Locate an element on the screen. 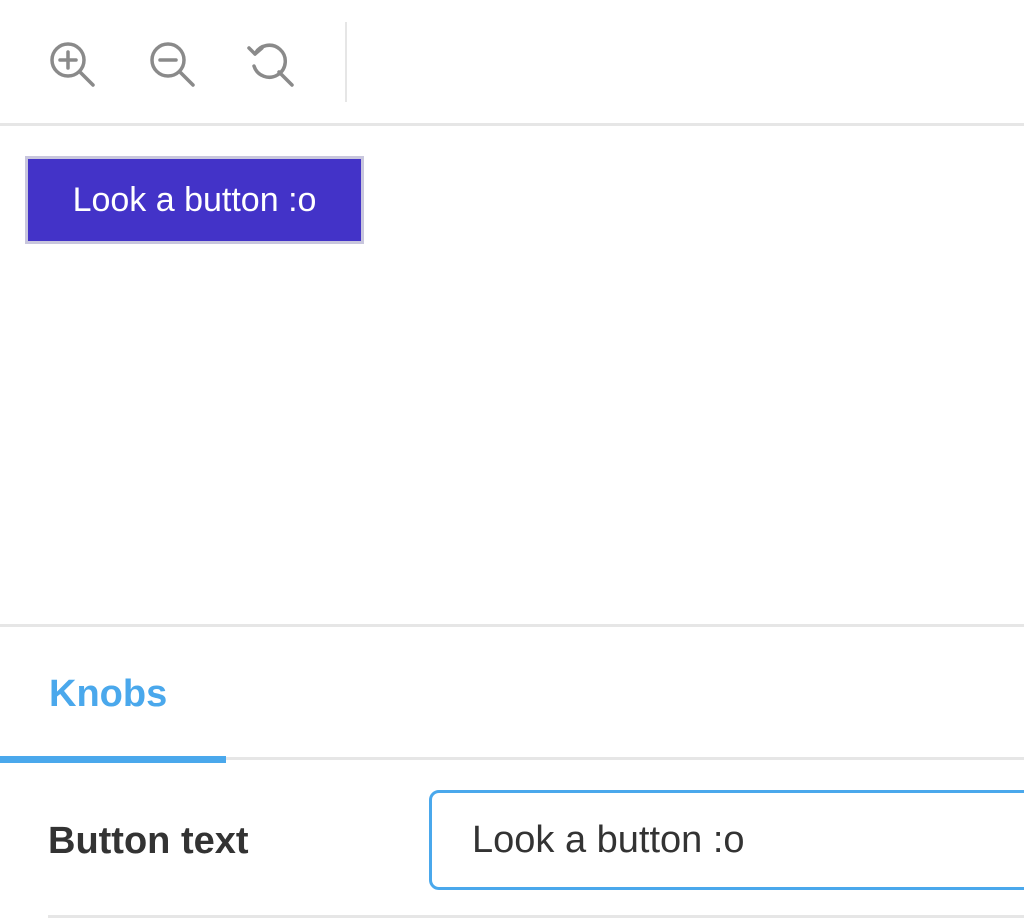 This screenshot has width=1024, height=918. zoom-out-icon is located at coordinates (172, 64).